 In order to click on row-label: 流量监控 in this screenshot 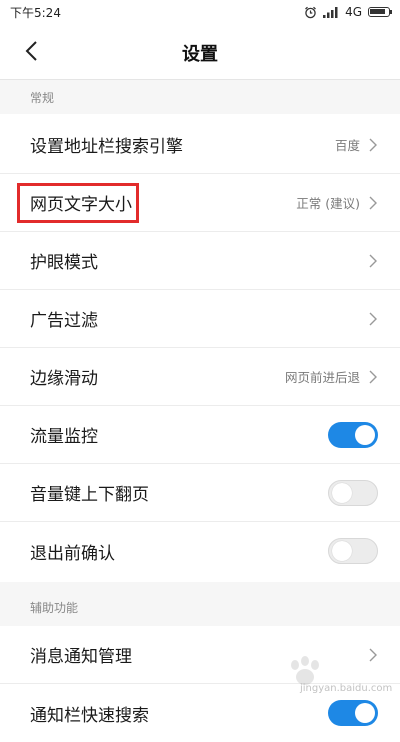, I will do `click(64, 437)`.